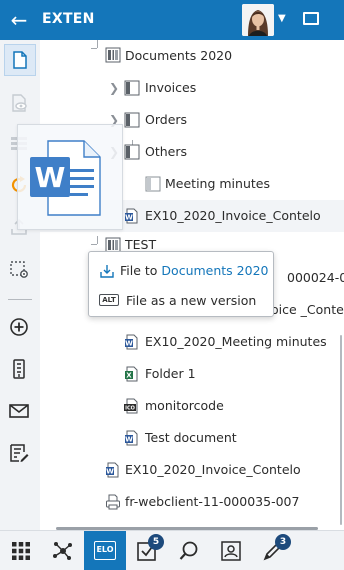 The height and width of the screenshot is (570, 344). I want to click on mail-icon, so click(20, 412).